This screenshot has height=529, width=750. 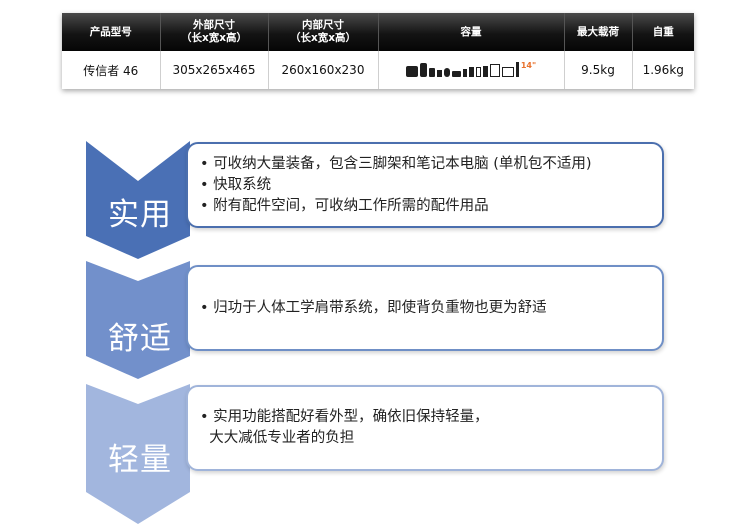 I want to click on feature-bullet: • 实用功能搭配好看外型，确依旧保持轻量，, so click(x=344, y=417).